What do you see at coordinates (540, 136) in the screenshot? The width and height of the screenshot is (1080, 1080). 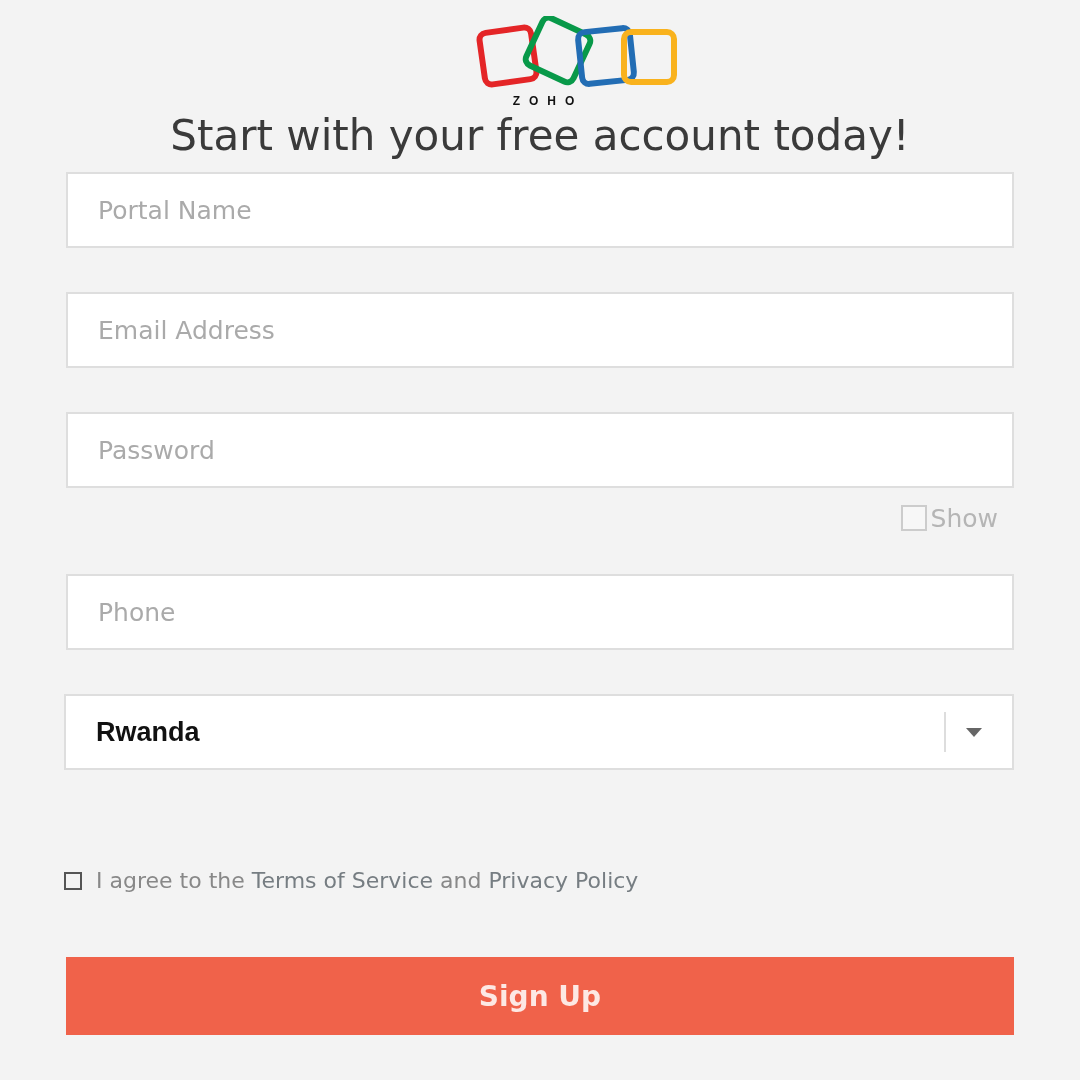 I see `page-title: Start with your free account today!` at bounding box center [540, 136].